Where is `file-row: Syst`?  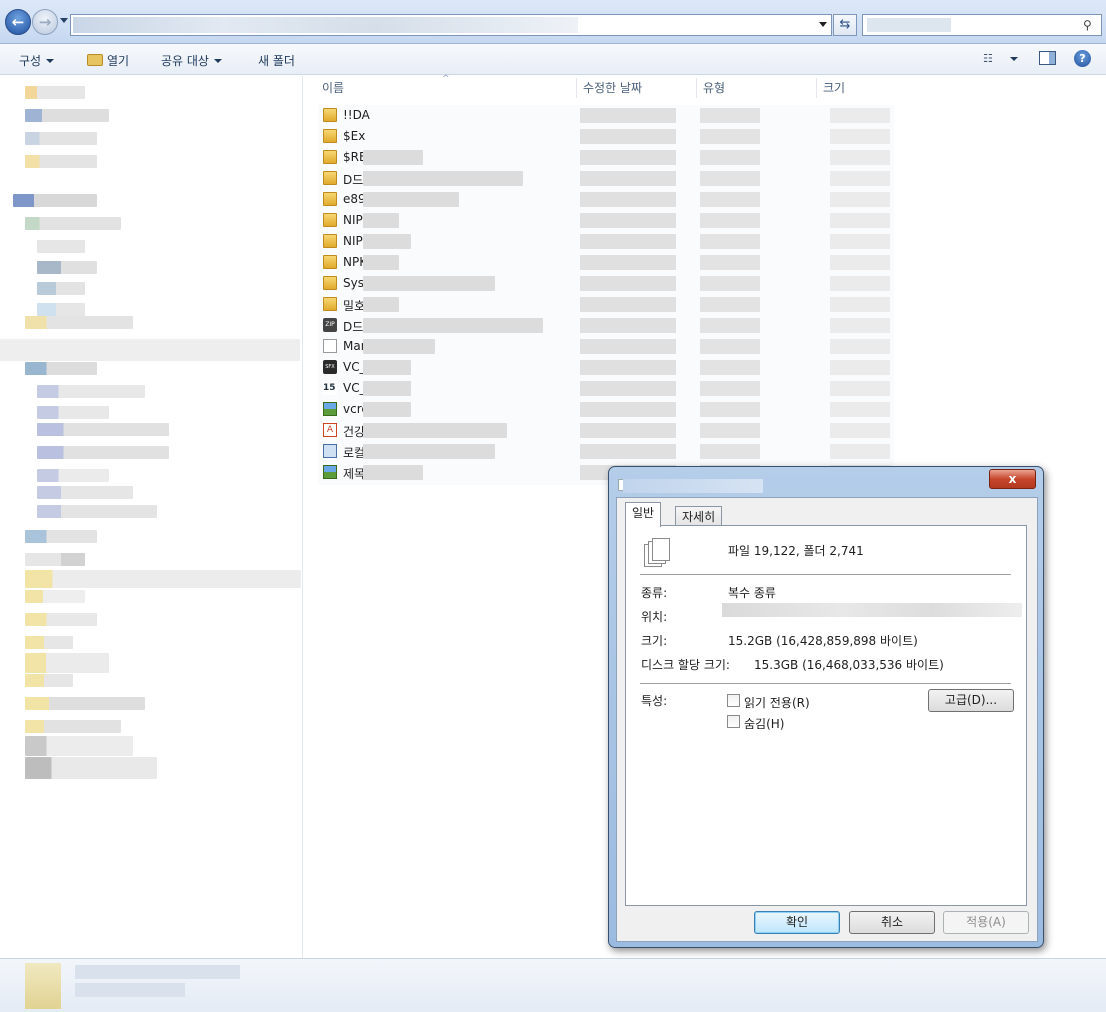
file-row: Syst is located at coordinates (606, 283).